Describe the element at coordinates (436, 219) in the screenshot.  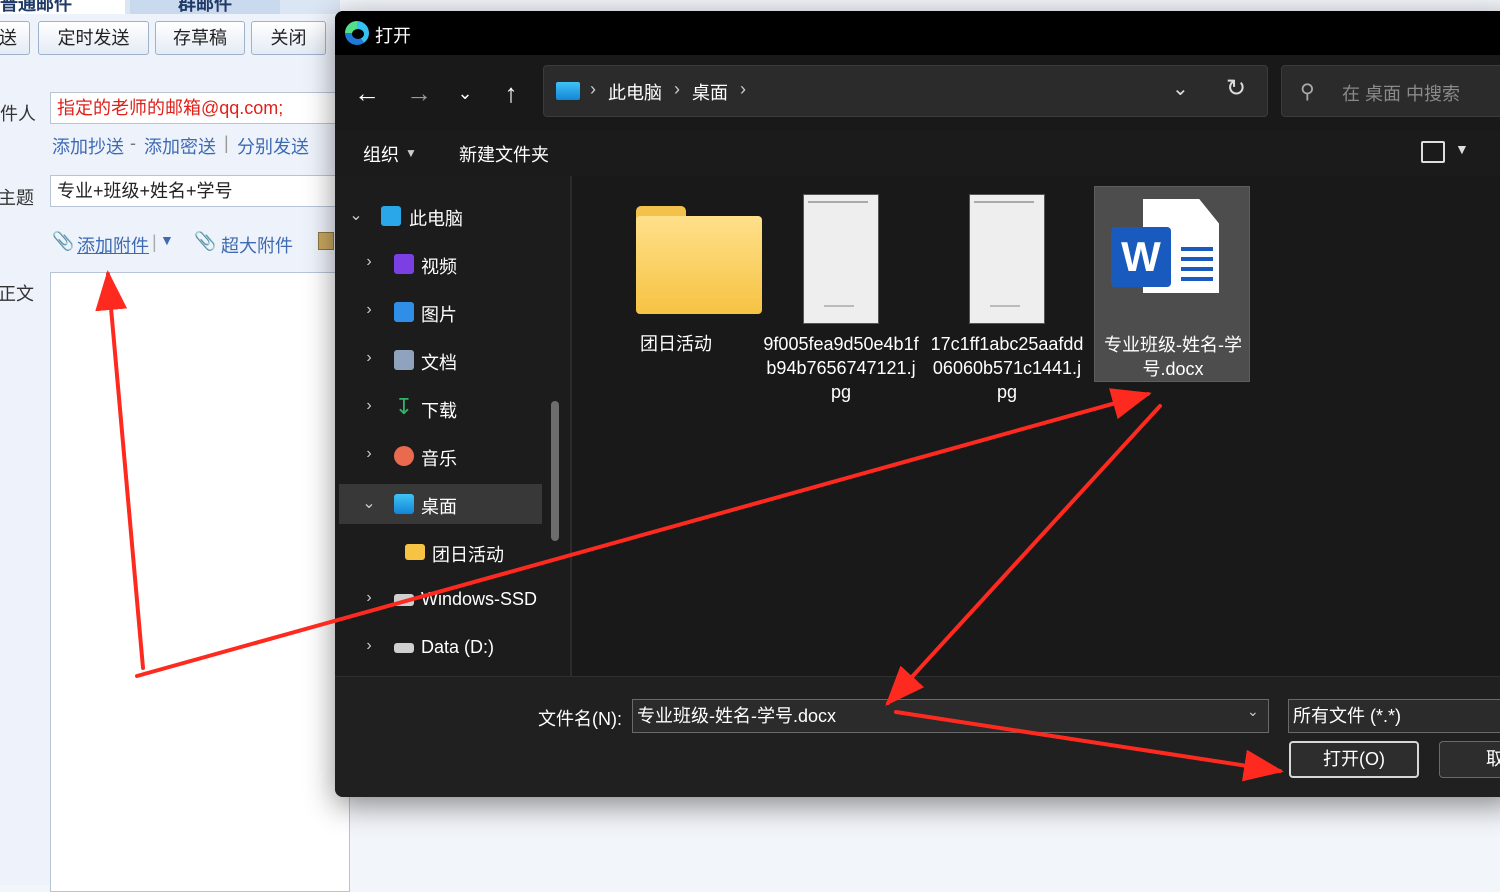
I see `tree-label: 此电脑` at that location.